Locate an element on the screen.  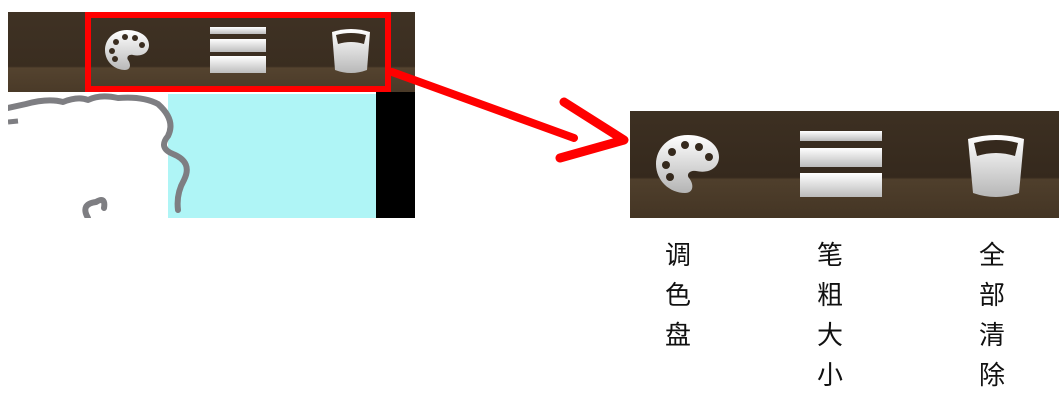
label-char: 调 is located at coordinates (677, 256).